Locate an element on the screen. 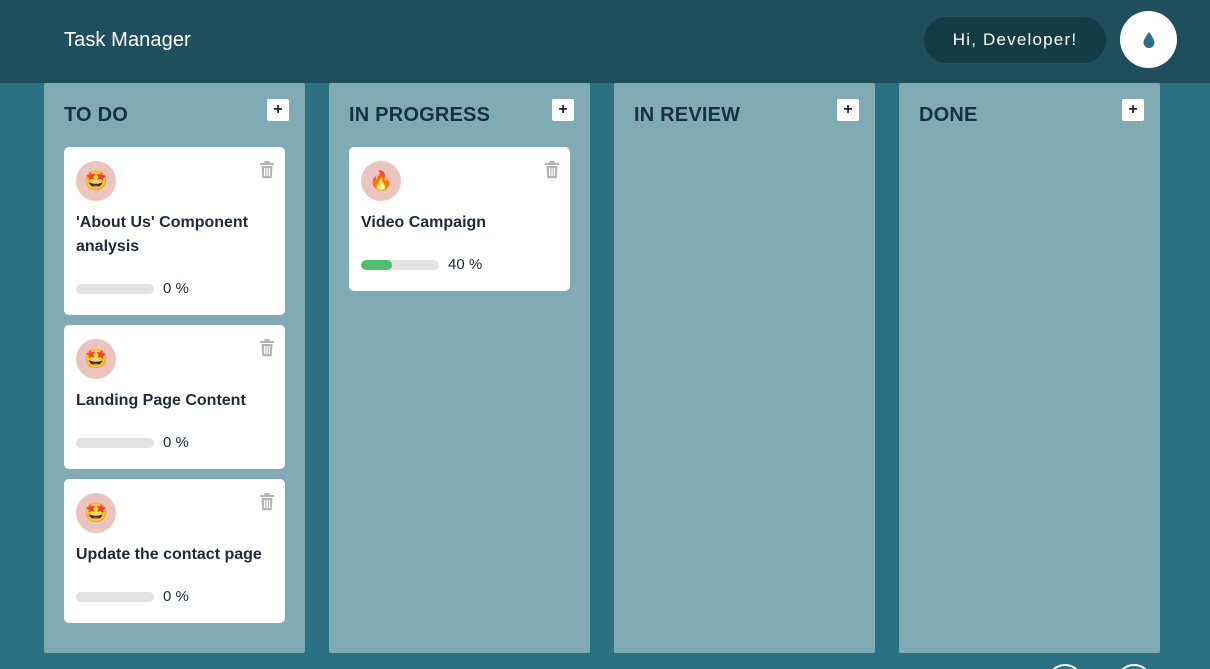 This screenshot has height=669, width=1210. progress-text: 40 % is located at coordinates (465, 264).